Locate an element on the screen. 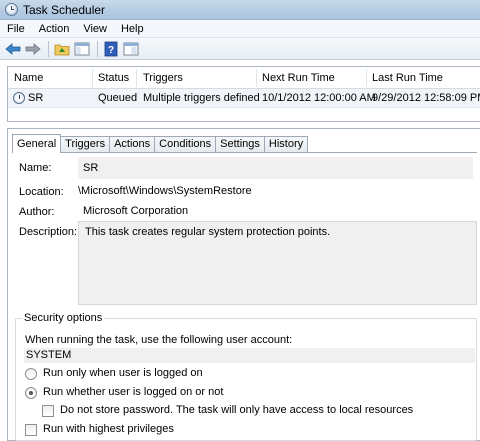 The height and width of the screenshot is (441, 480). task-last-run-time: 9/29/2012 12:58:09 PM is located at coordinates (426, 98).